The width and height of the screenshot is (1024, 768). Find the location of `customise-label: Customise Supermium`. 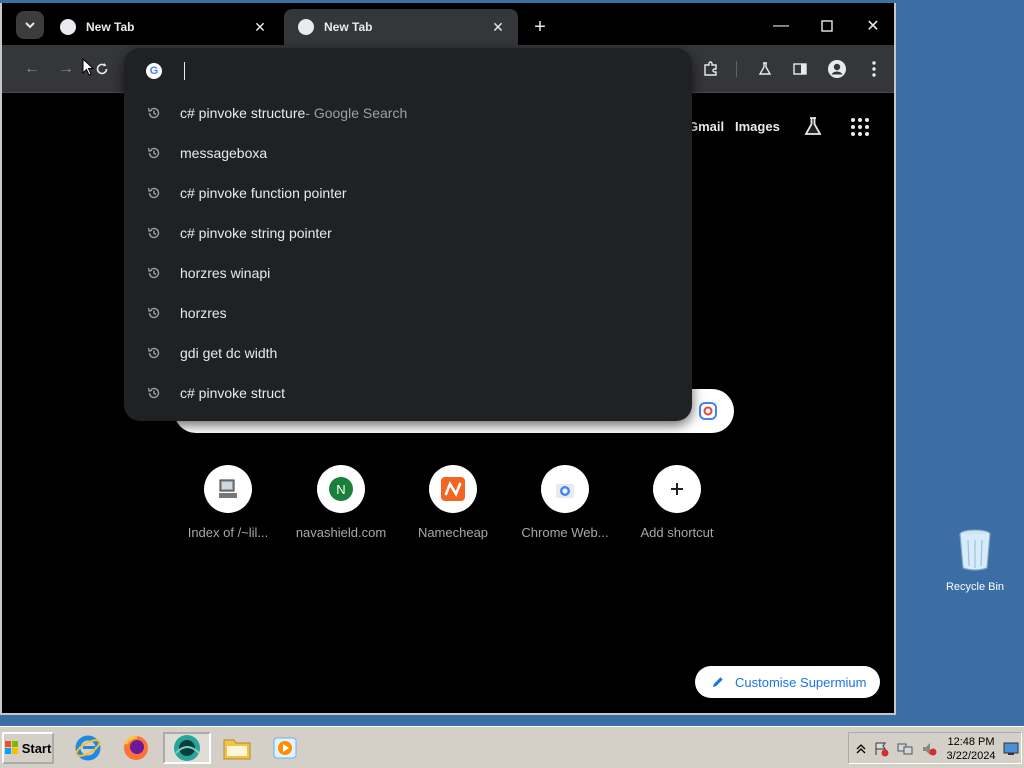

customise-label: Customise Supermium is located at coordinates (801, 682).